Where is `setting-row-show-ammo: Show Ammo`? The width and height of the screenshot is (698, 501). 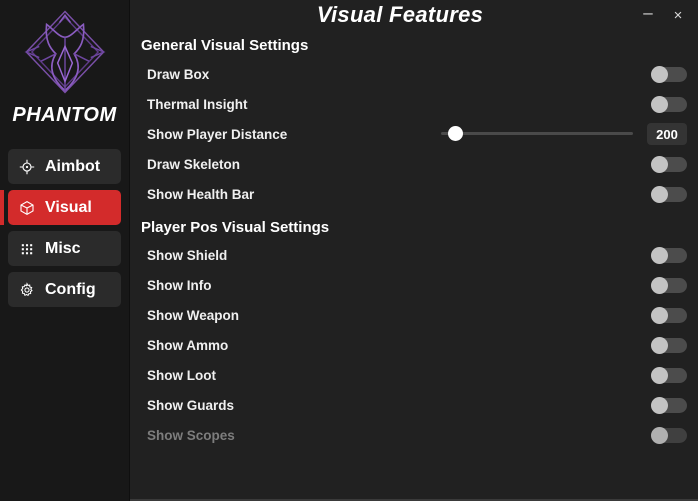 setting-row-show-ammo: Show Ammo is located at coordinates (414, 345).